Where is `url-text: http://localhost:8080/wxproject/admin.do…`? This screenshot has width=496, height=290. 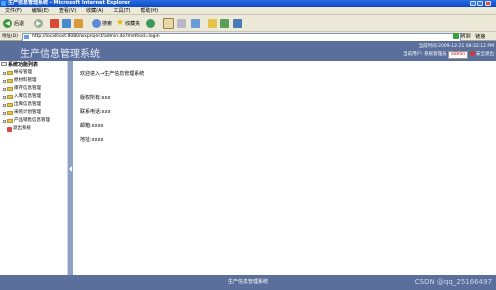
url-text: http://localhost:8080/wxproject/admin.do… is located at coordinates (96, 36).